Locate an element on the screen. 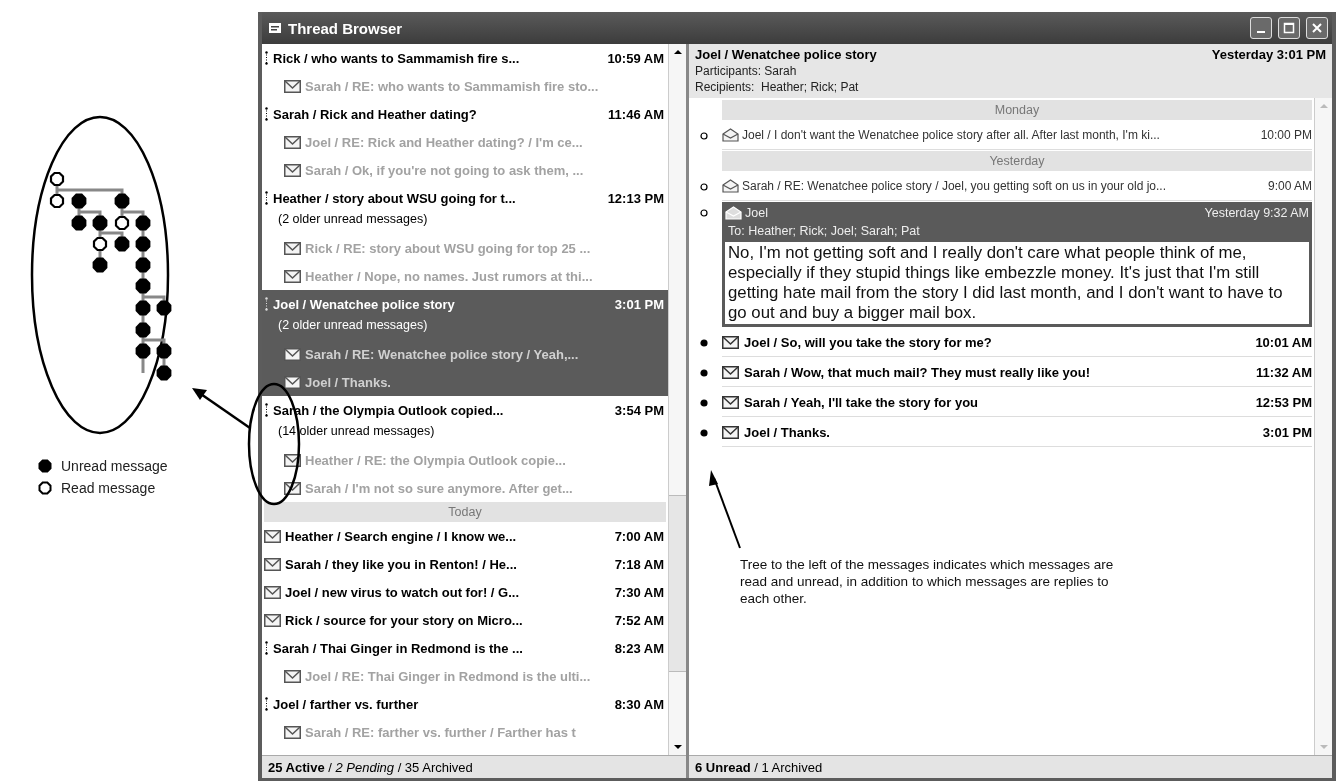 The height and width of the screenshot is (781, 1336). message-date: Yesterday 9:32 AM is located at coordinates (1256, 213).